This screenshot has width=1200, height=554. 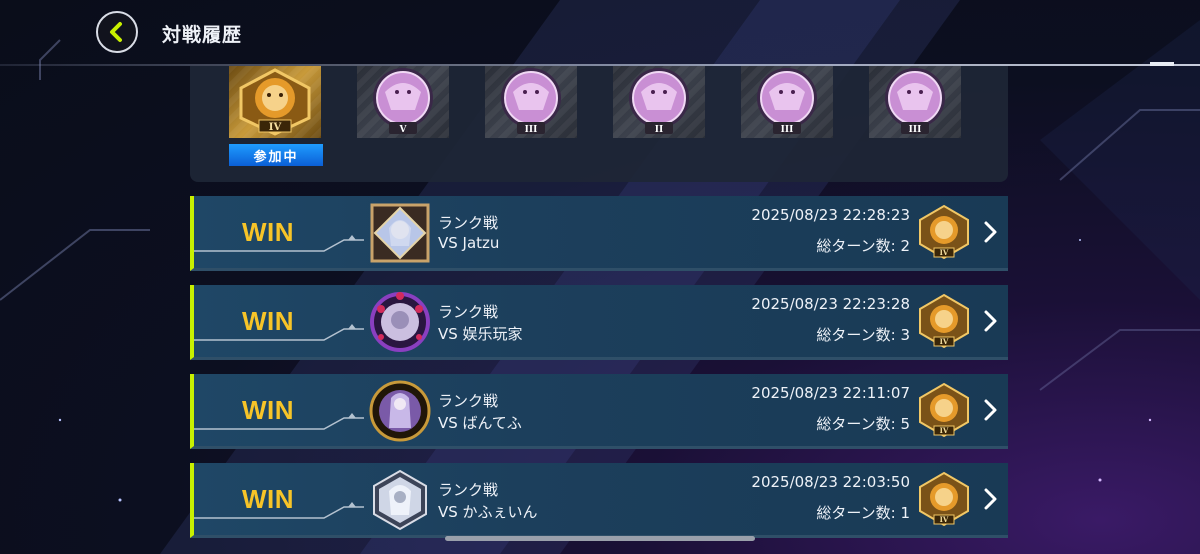 What do you see at coordinates (600, 538) in the screenshot?
I see `scroll-indicator` at bounding box center [600, 538].